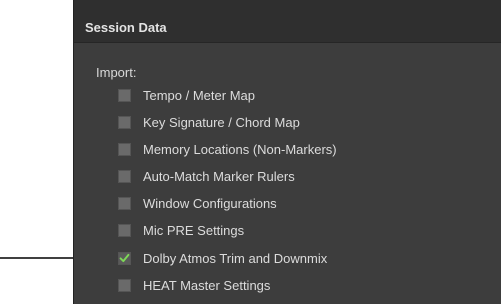 Image resolution: width=501 pixels, height=304 pixels. I want to click on option-label: Key Signature / Chord Map, so click(221, 122).